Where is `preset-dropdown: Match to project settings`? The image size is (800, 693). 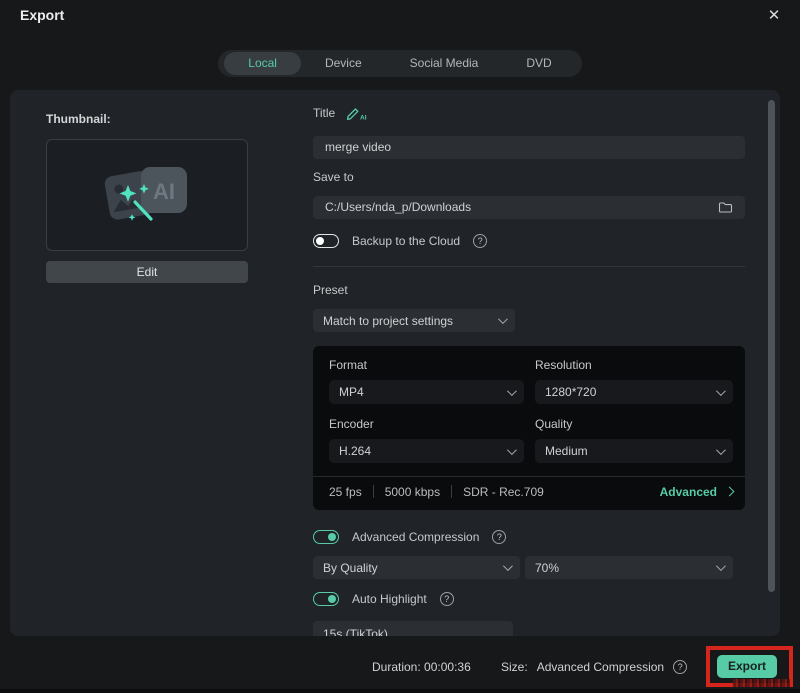 preset-dropdown: Match to project settings is located at coordinates (414, 320).